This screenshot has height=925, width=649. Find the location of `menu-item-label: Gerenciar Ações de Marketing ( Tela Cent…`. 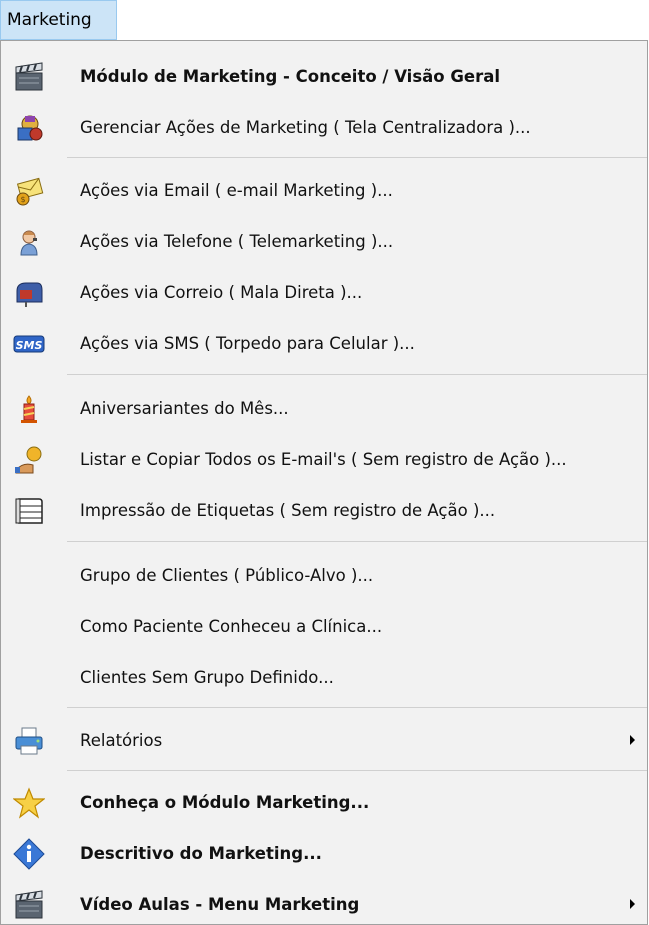

menu-item-label: Gerenciar Ações de Marketing ( Tela Cent… is located at coordinates (305, 127).